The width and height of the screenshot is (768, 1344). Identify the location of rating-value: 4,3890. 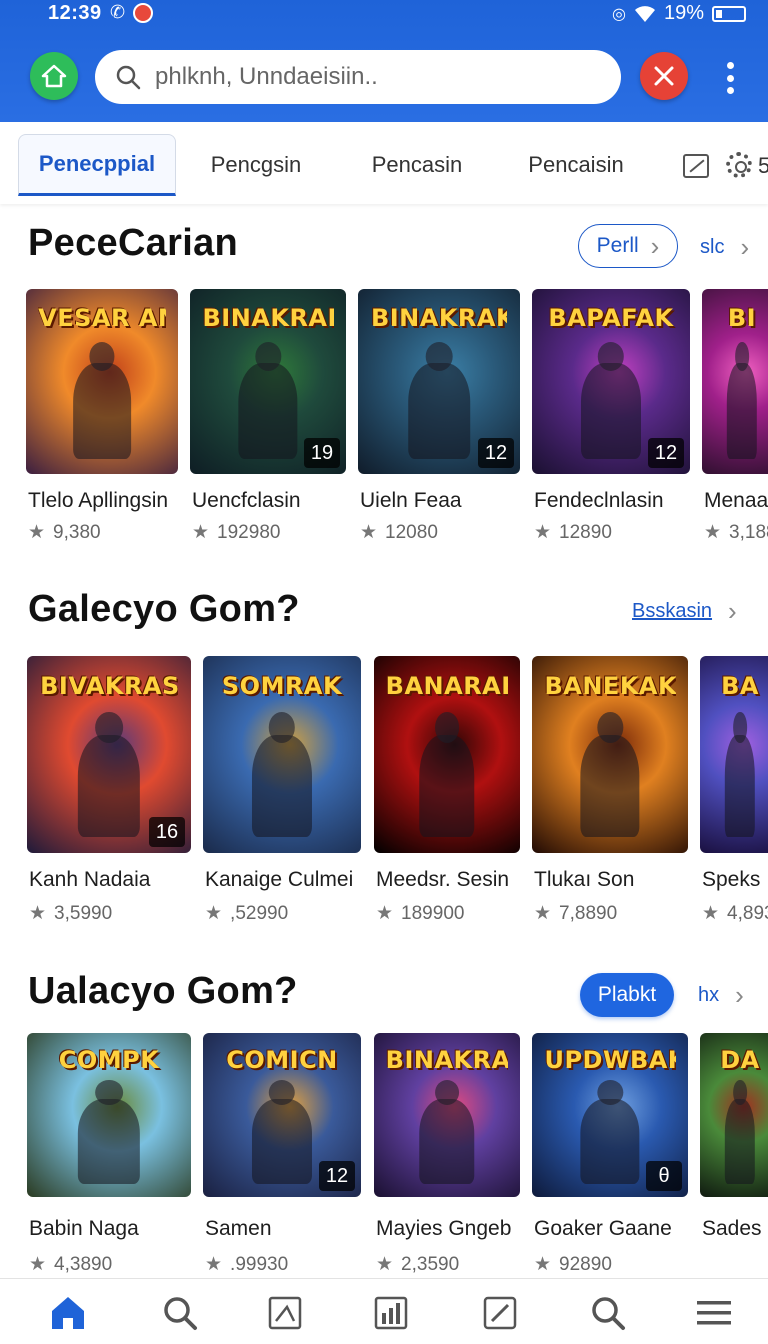
(83, 1264).